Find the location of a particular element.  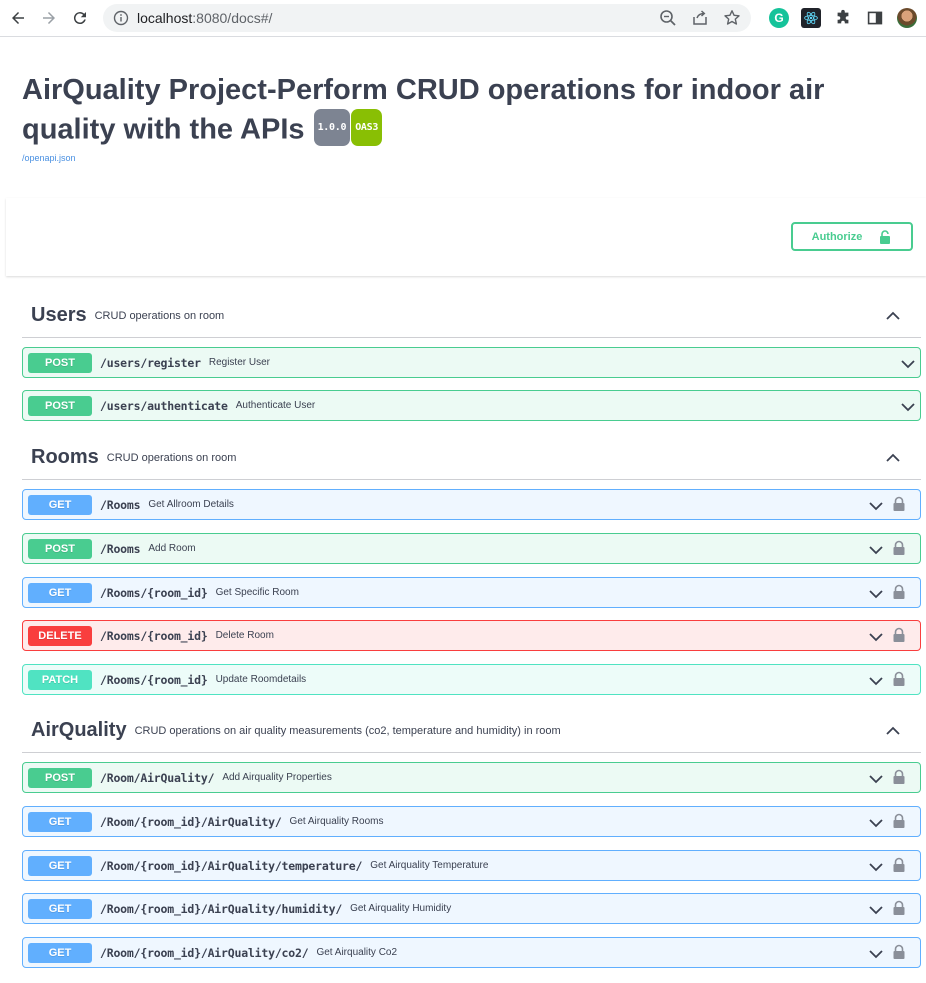

extensions-puzzle-icon is located at coordinates (843, 18).